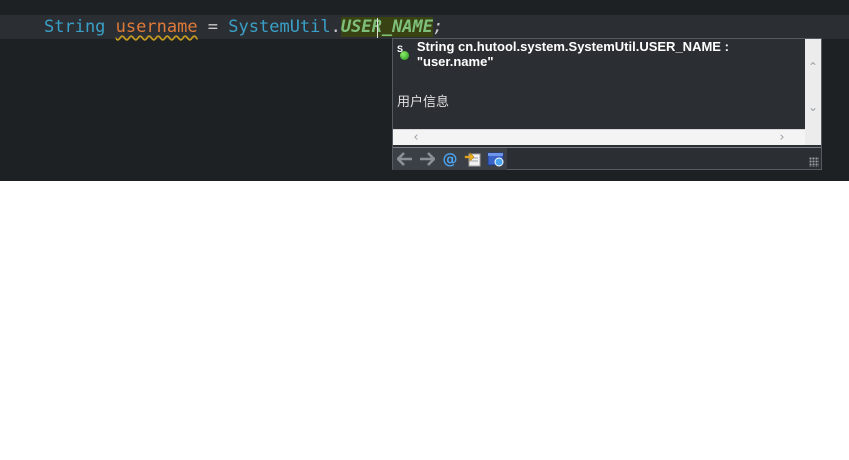 The height and width of the screenshot is (460, 849). I want to click on scroll-left-icon: ‹, so click(416, 138).